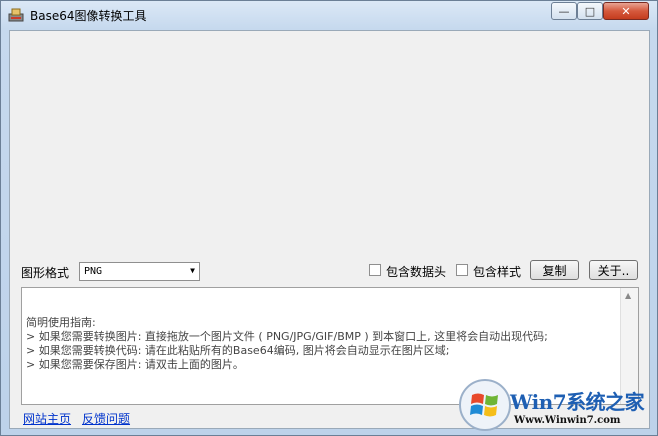 The height and width of the screenshot is (436, 658). I want to click on windows-logo-icon, so click(485, 405).